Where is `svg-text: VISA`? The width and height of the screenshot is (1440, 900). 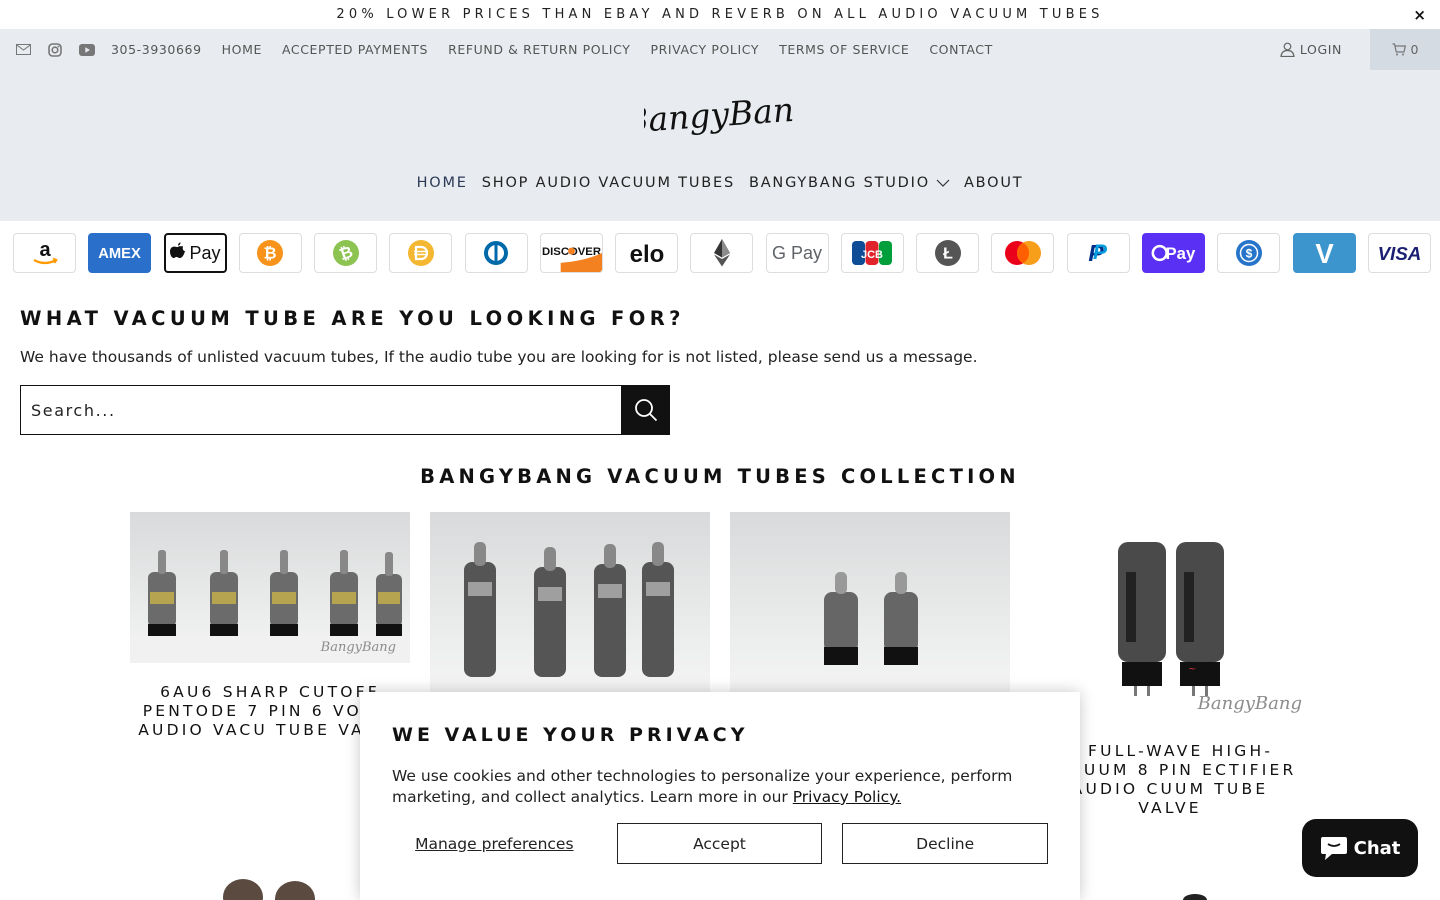
svg-text: VISA is located at coordinates (1399, 253).